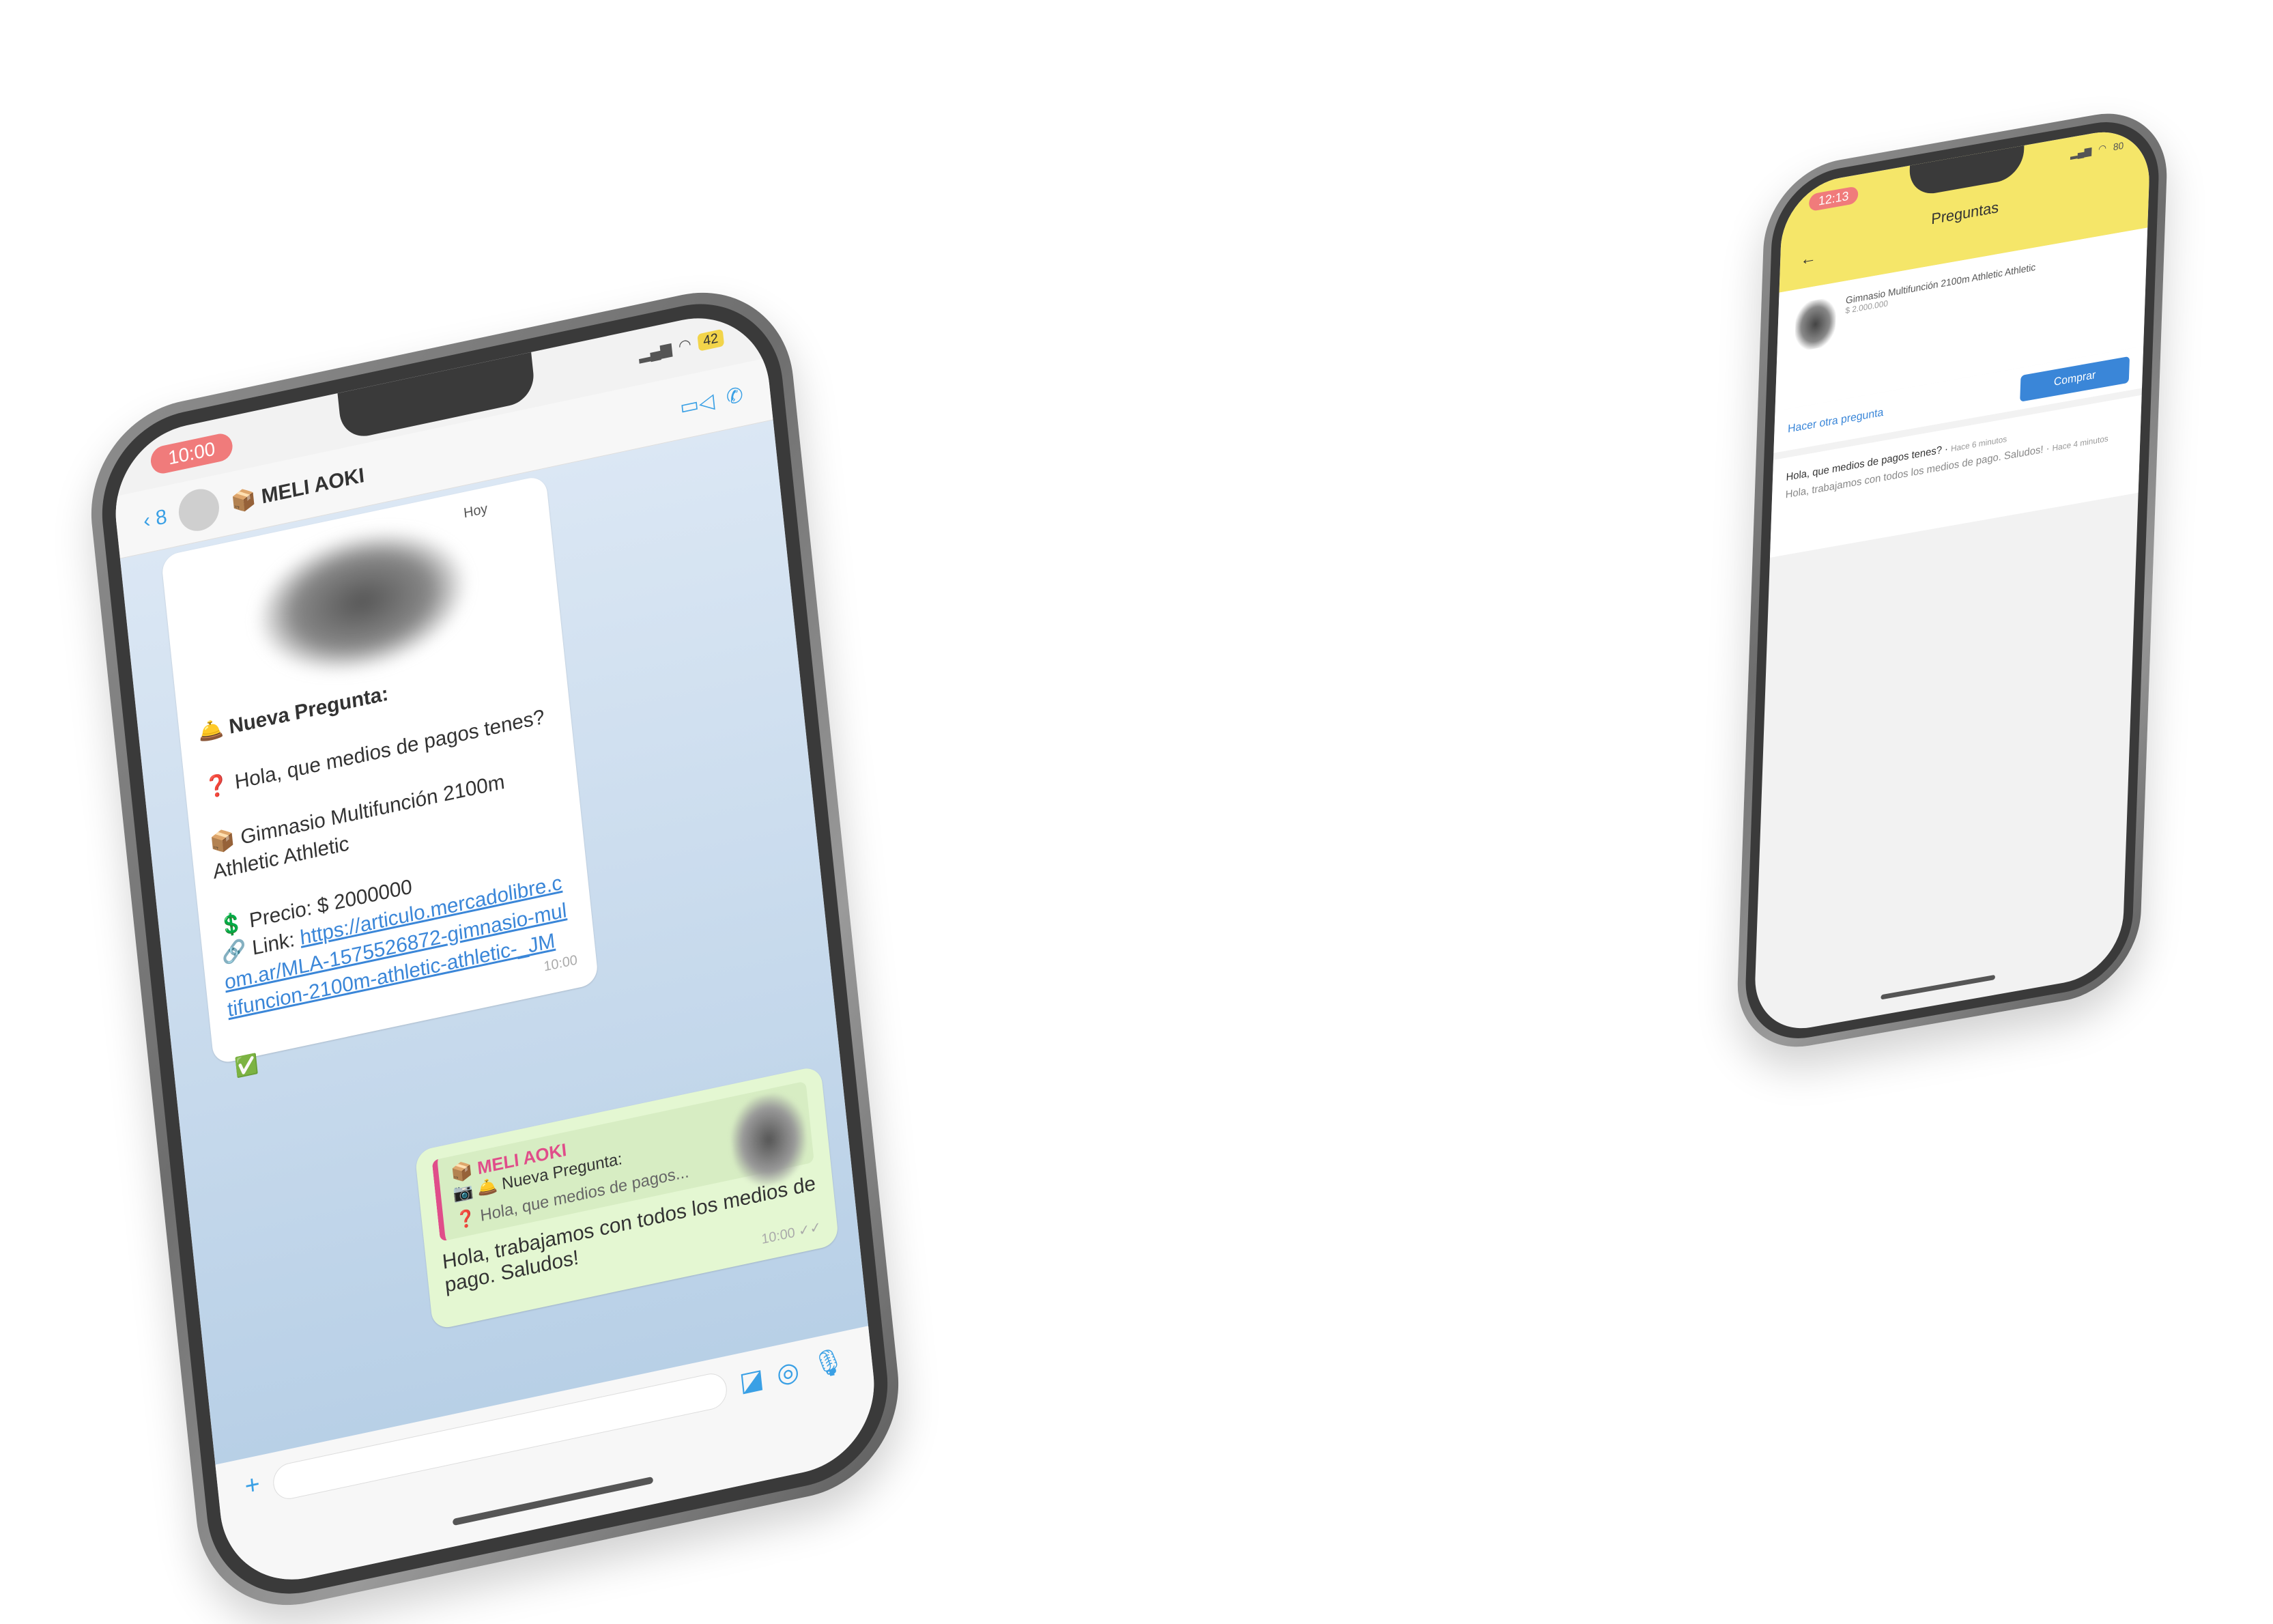 The height and width of the screenshot is (1624, 2273). Describe the element at coordinates (1938, 987) in the screenshot. I see `home-indicator` at that location.